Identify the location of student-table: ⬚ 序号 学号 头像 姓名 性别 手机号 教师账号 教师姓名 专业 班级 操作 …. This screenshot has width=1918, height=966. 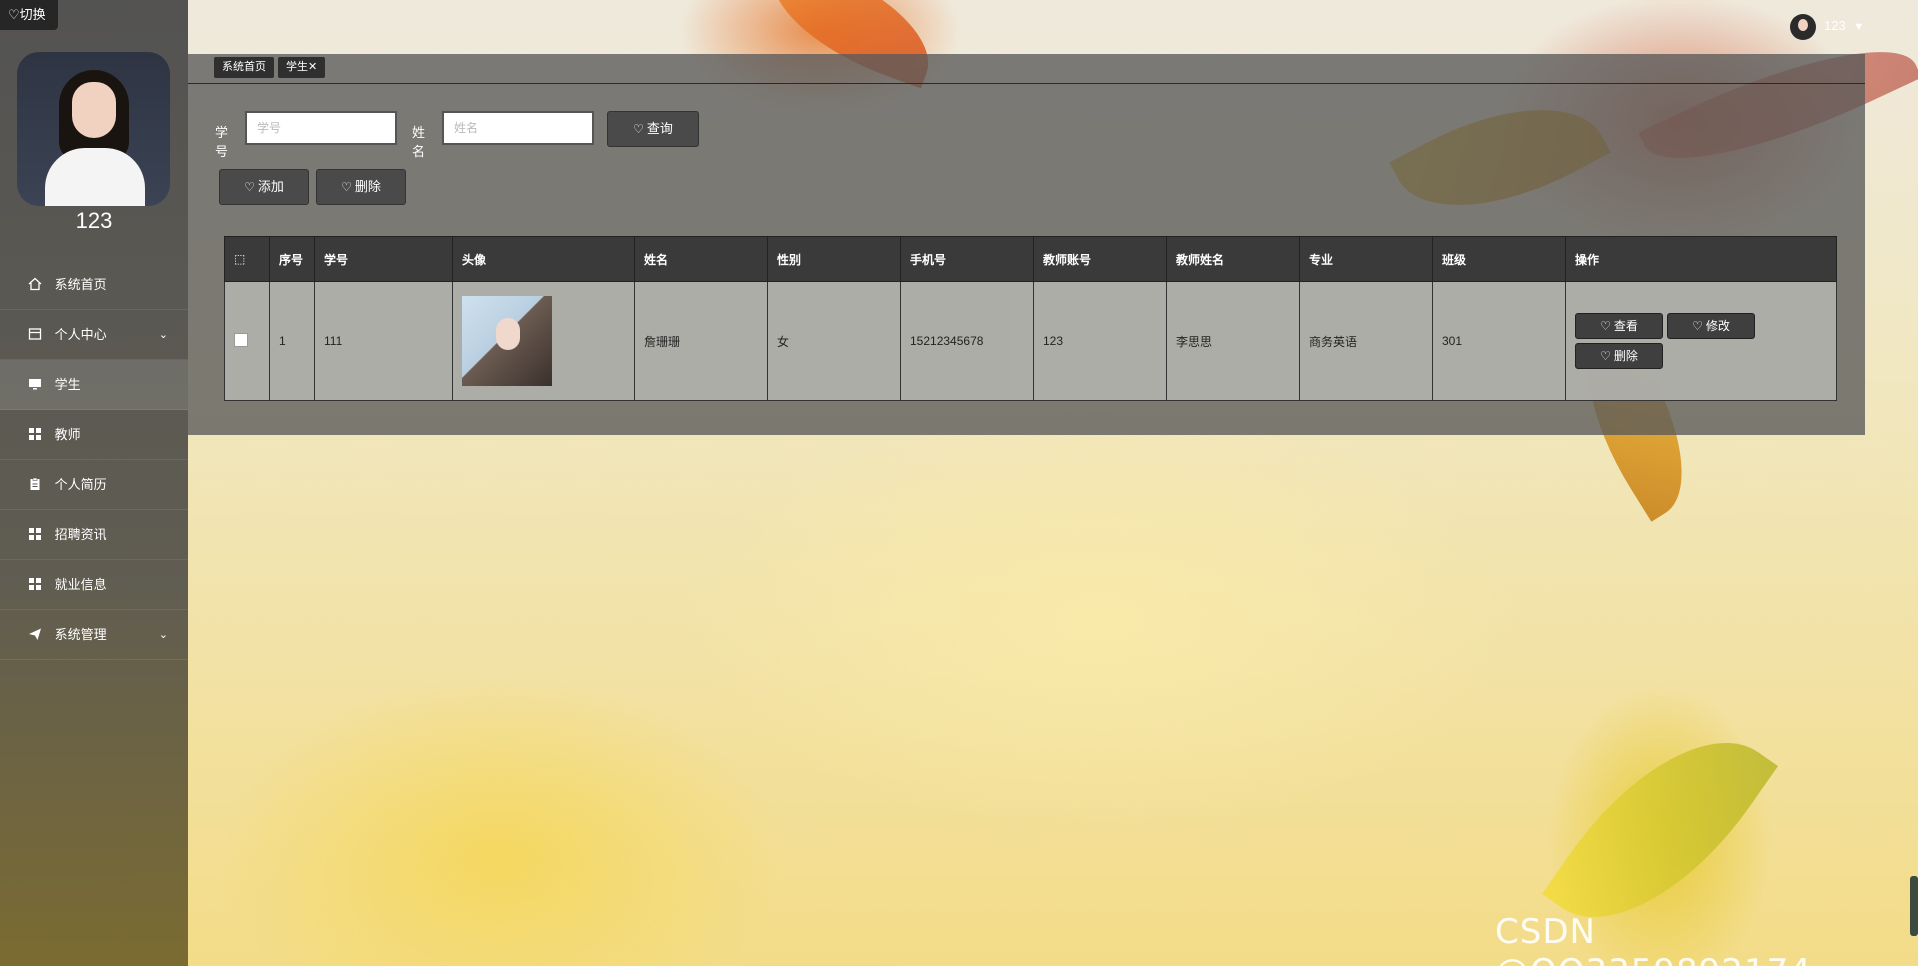
(1030, 318).